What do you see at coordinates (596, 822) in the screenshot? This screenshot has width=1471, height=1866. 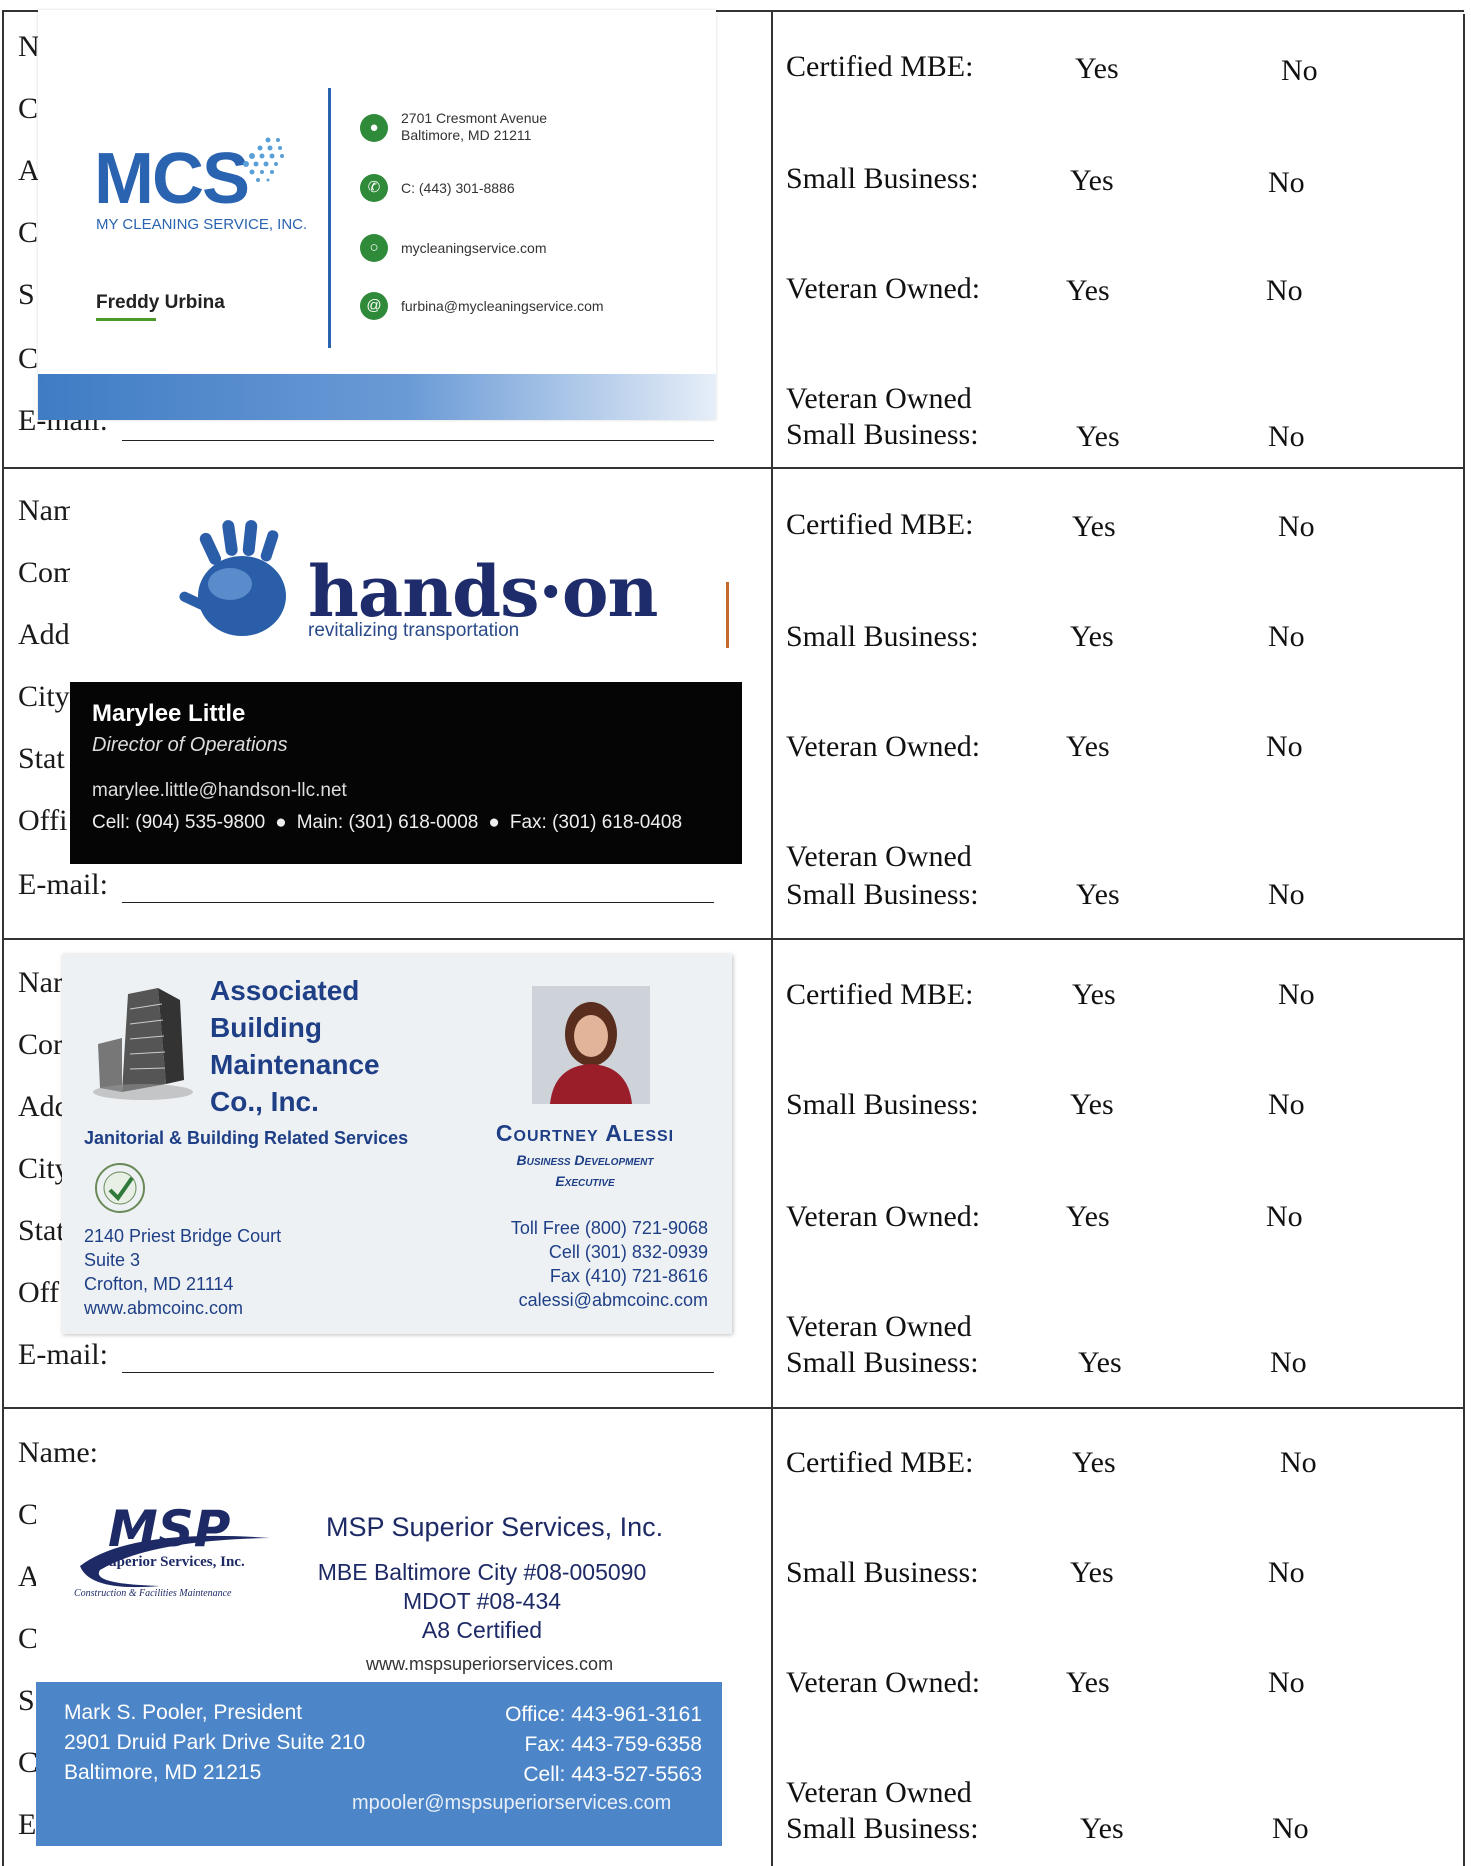 I see `fax-number: Fax: (301) 618-0408` at bounding box center [596, 822].